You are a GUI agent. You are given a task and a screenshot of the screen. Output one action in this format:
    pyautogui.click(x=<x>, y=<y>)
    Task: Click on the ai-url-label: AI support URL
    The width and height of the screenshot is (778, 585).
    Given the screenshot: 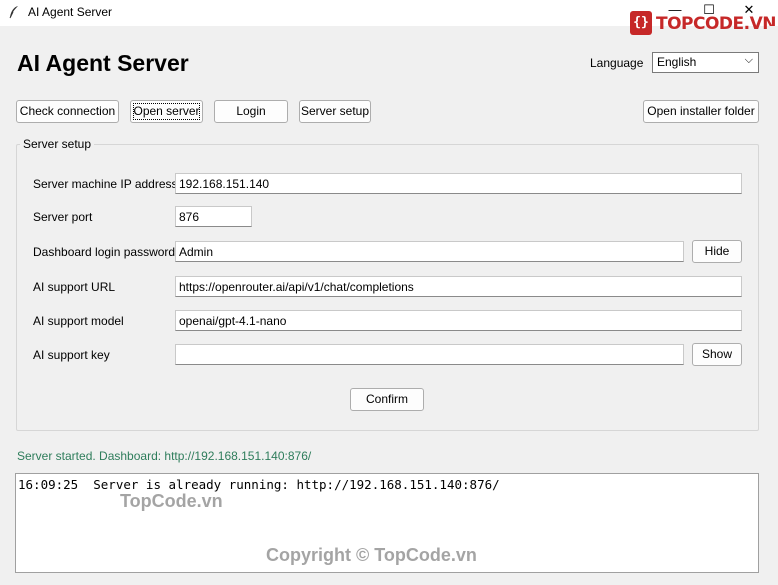 What is the action you would take?
    pyautogui.click(x=74, y=287)
    